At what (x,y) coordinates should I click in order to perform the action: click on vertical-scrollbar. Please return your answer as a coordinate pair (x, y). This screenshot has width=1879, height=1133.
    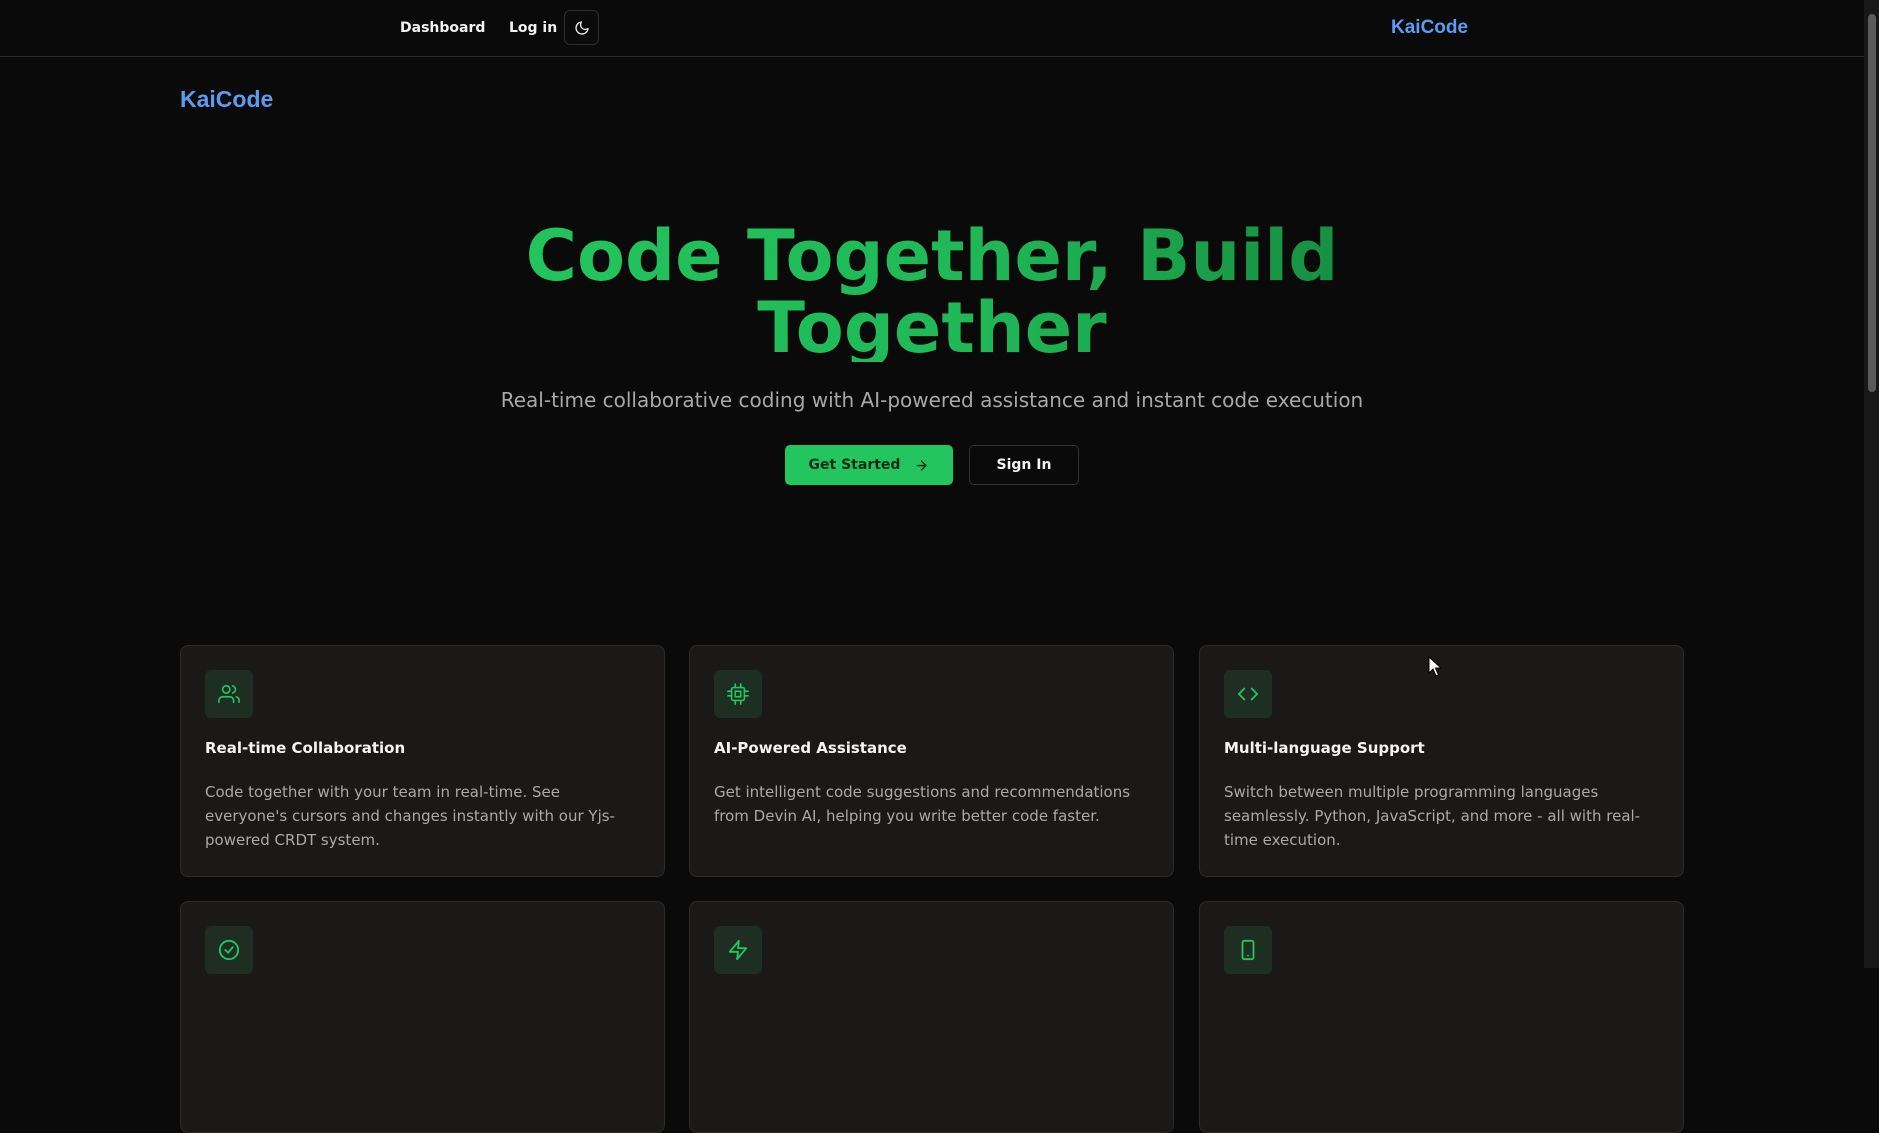
    Looking at the image, I should click on (1871, 484).